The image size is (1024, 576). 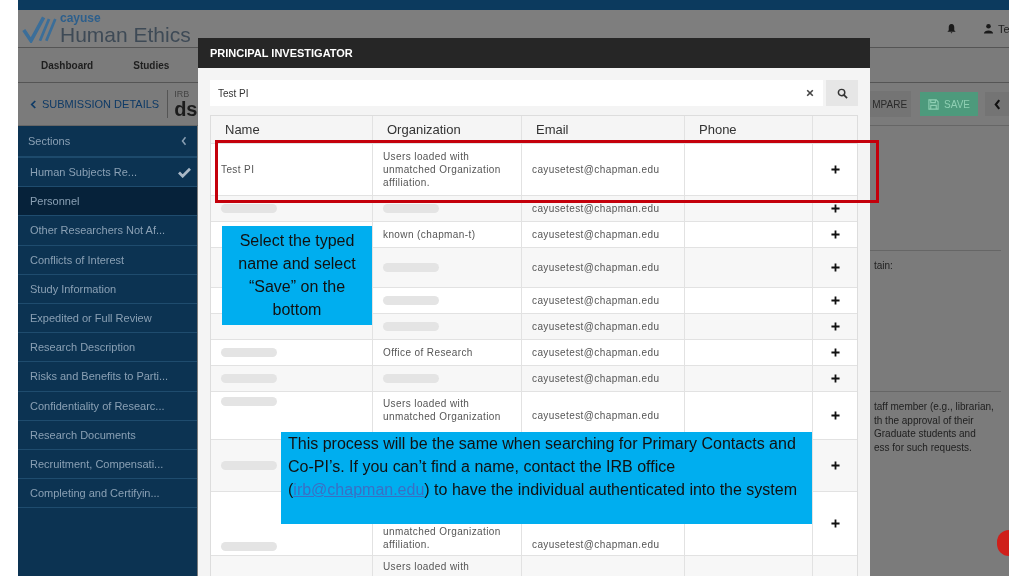 I want to click on nav-link: Studies, so click(x=151, y=65).